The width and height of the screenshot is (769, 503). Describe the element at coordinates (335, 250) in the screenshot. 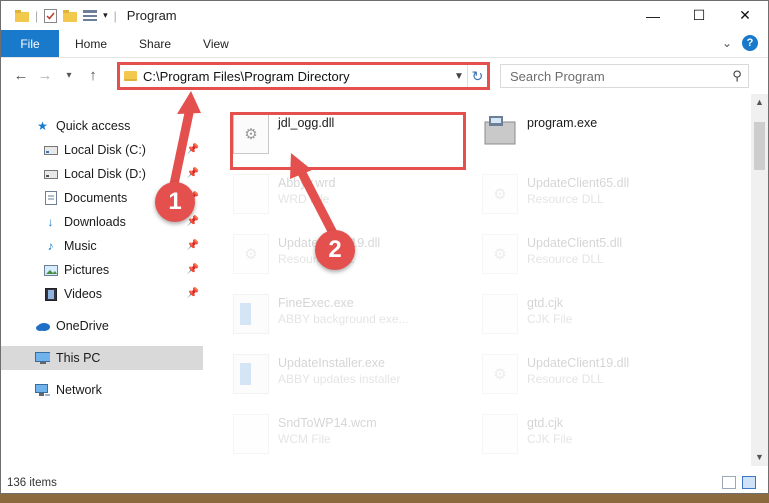

I see `step-marker-2: 2` at that location.